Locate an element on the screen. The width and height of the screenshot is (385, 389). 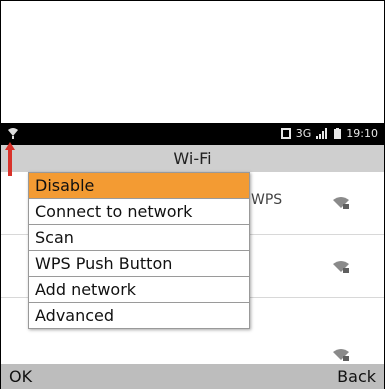
title-bar: Wi-Fi is located at coordinates (192, 158).